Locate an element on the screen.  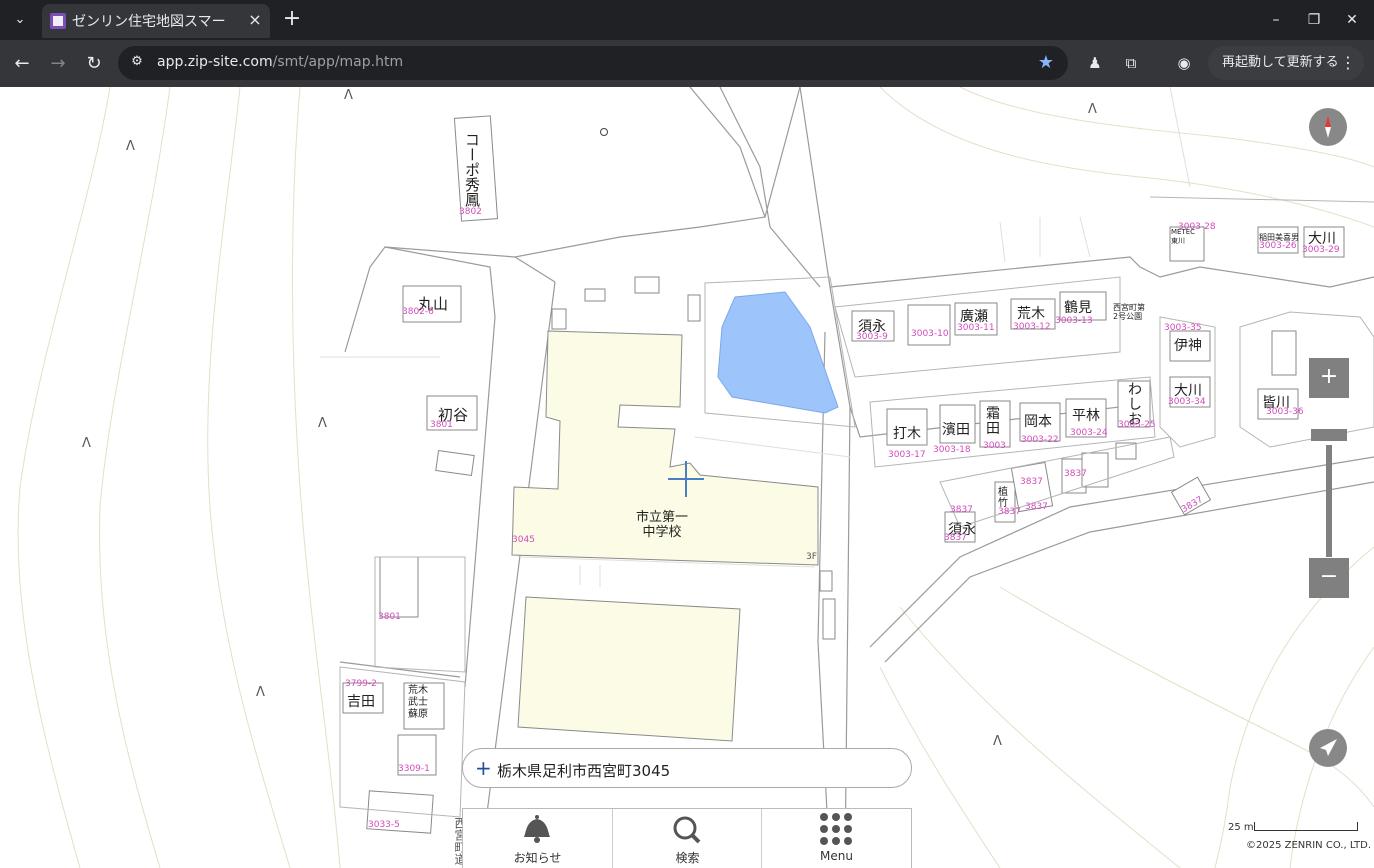
restart-update-button: 再起動して更新する ⋮ is located at coordinates (1286, 63).